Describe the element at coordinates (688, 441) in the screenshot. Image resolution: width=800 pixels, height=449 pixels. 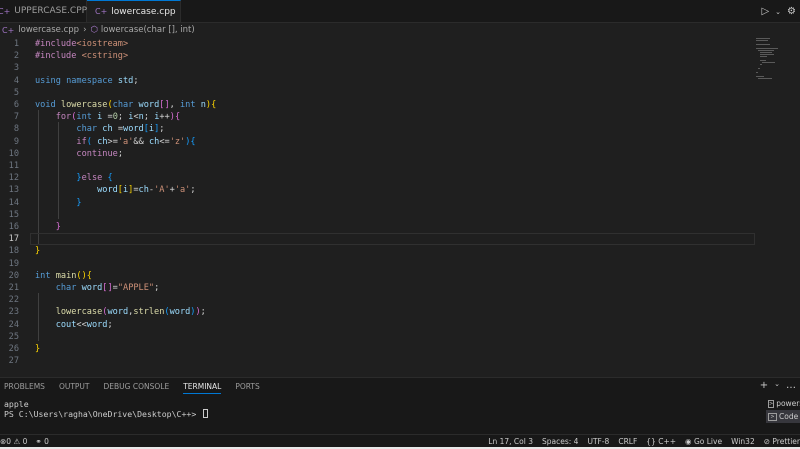
I see `broadcast-icon: ◉` at that location.